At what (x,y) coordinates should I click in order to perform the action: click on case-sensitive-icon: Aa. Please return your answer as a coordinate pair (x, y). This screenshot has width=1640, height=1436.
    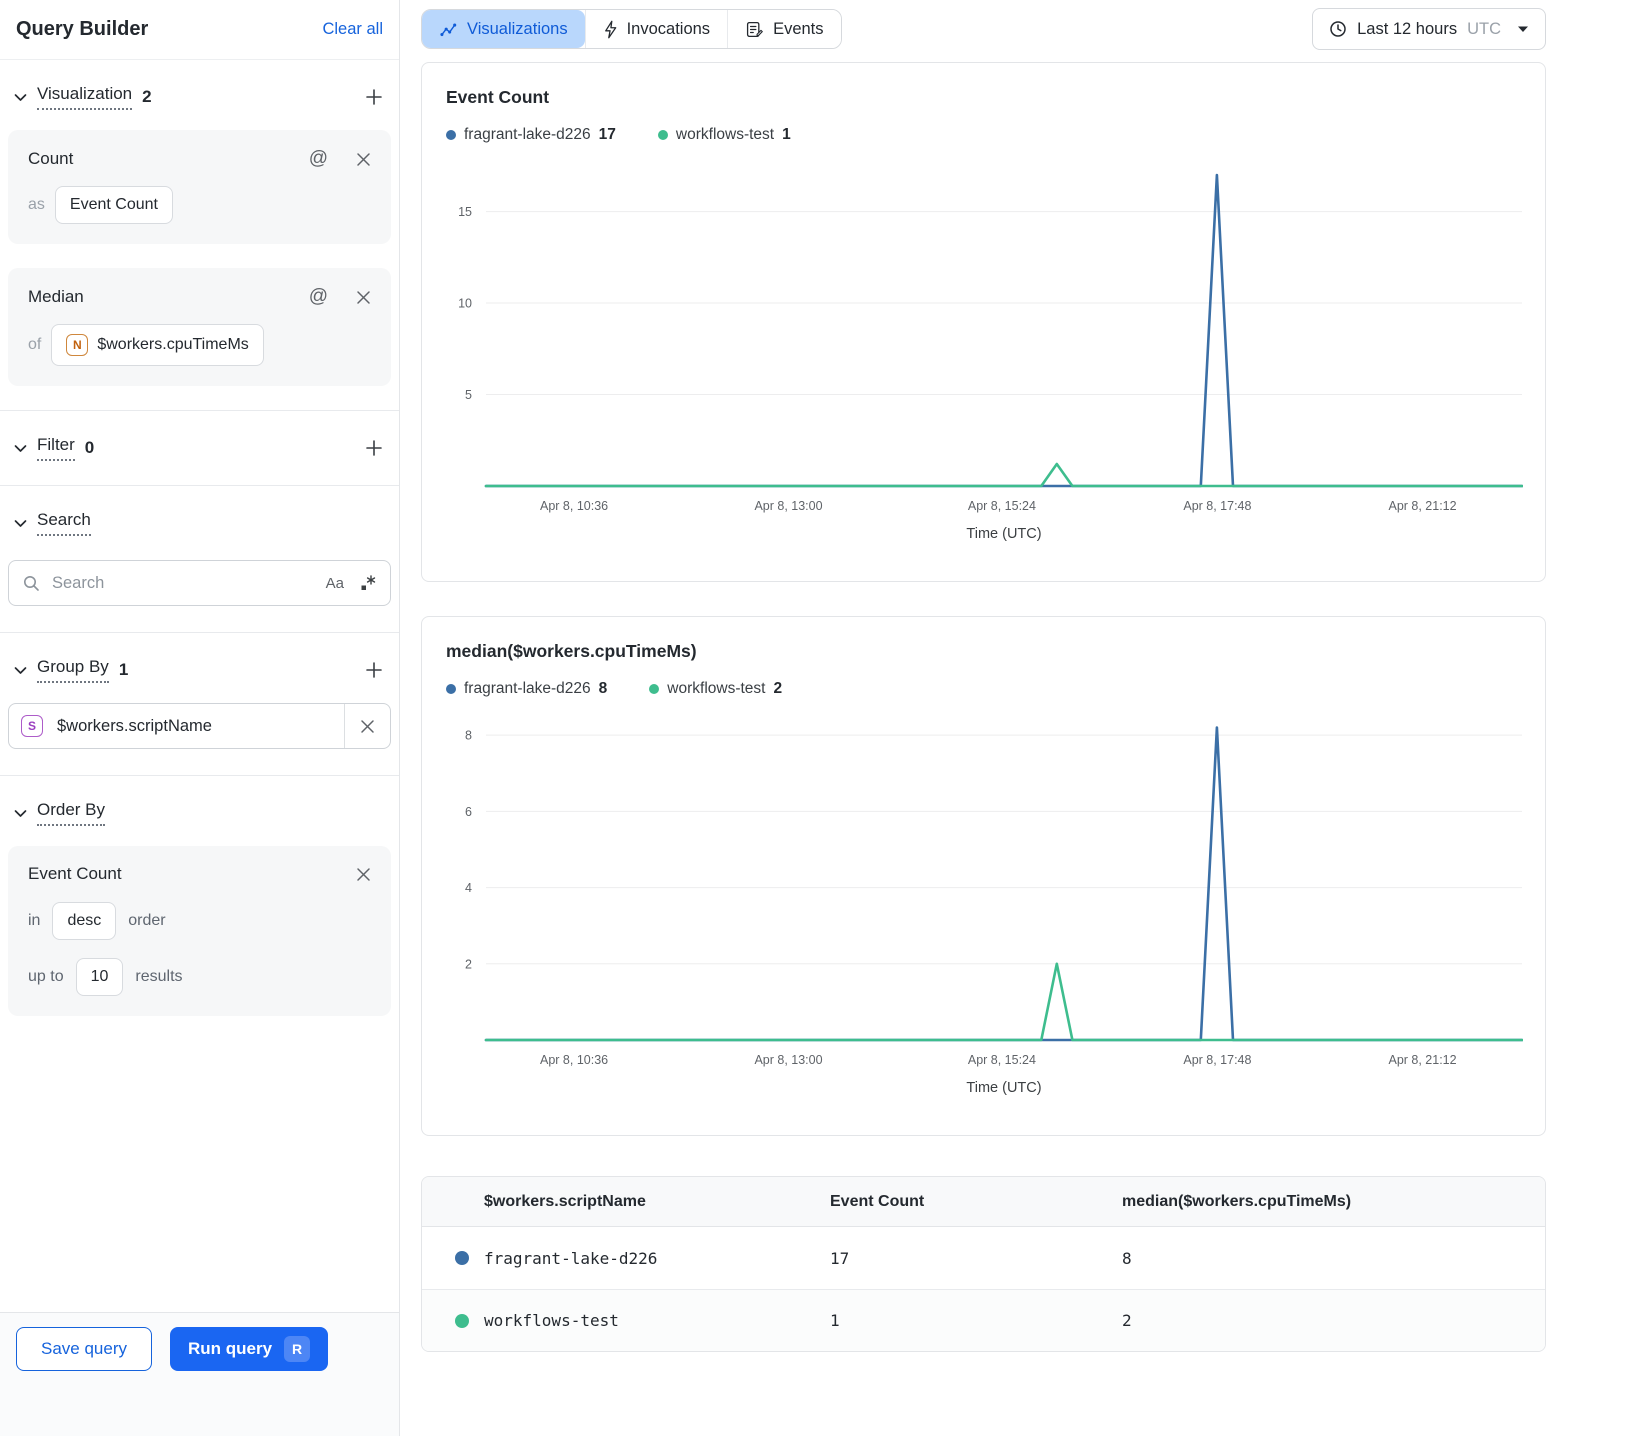
    Looking at the image, I should click on (335, 583).